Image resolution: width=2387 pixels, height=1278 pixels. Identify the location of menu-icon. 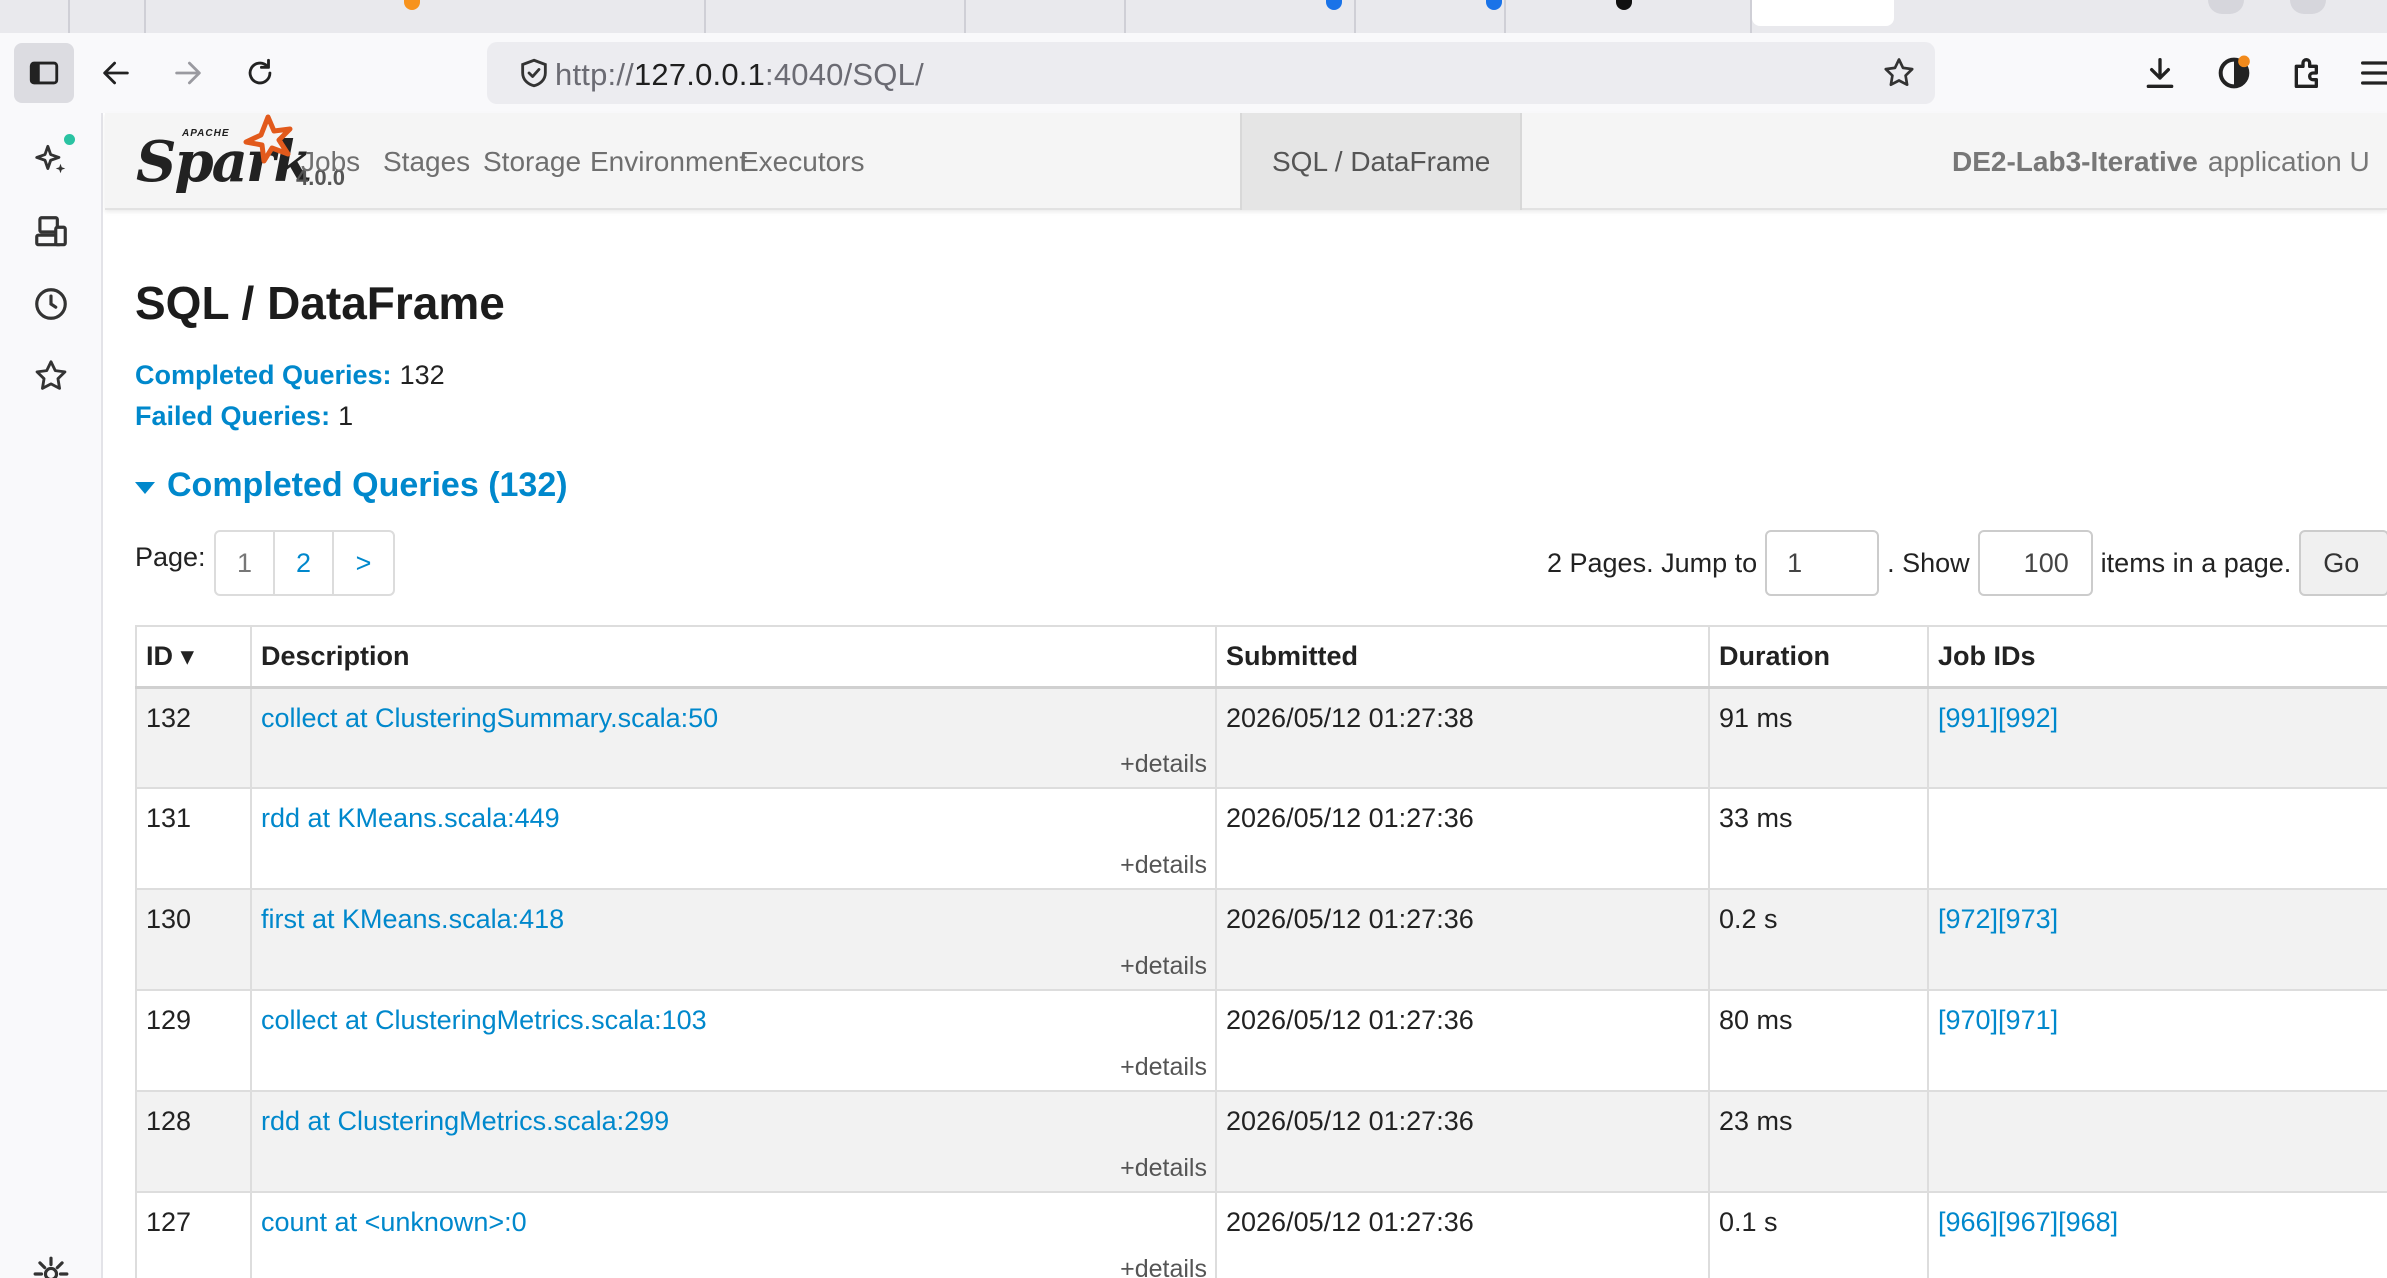
(2371, 73).